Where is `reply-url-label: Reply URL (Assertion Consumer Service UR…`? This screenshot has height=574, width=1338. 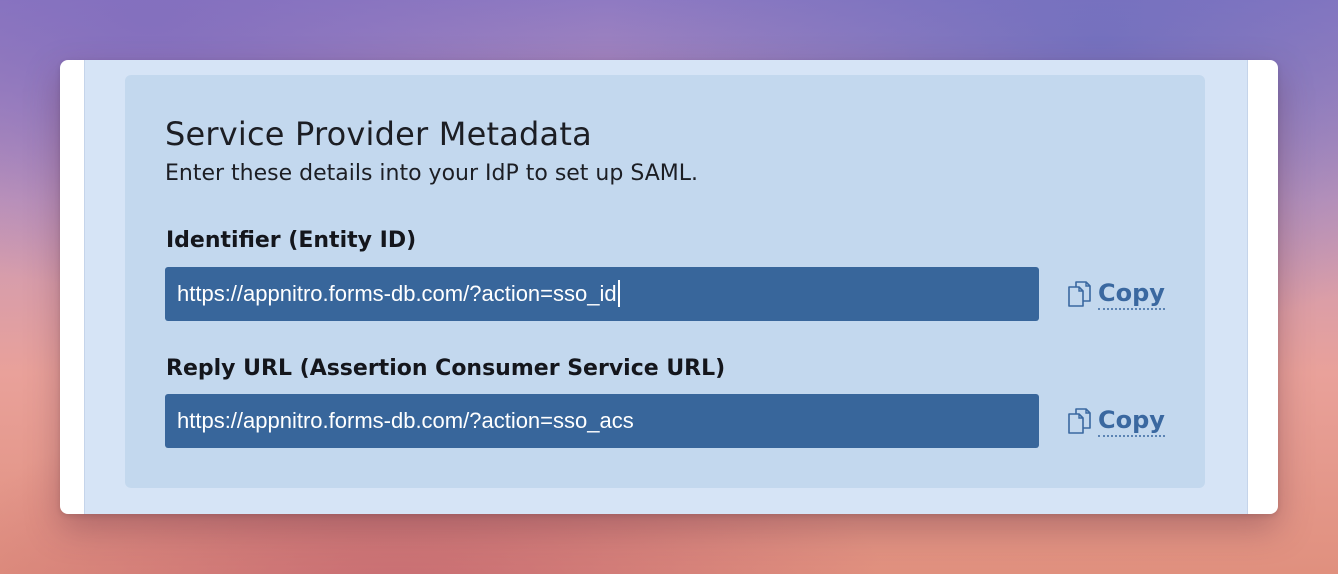
reply-url-label: Reply URL (Assertion Consumer Service UR… is located at coordinates (446, 368).